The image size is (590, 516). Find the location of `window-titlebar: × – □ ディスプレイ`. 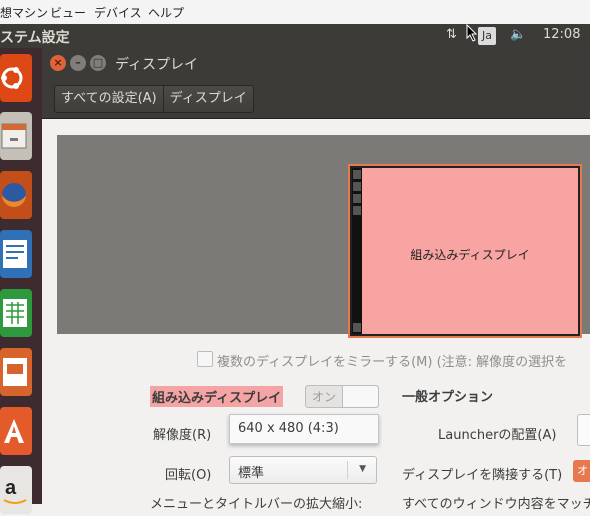

window-titlebar: × – □ ディスプレイ is located at coordinates (316, 63).